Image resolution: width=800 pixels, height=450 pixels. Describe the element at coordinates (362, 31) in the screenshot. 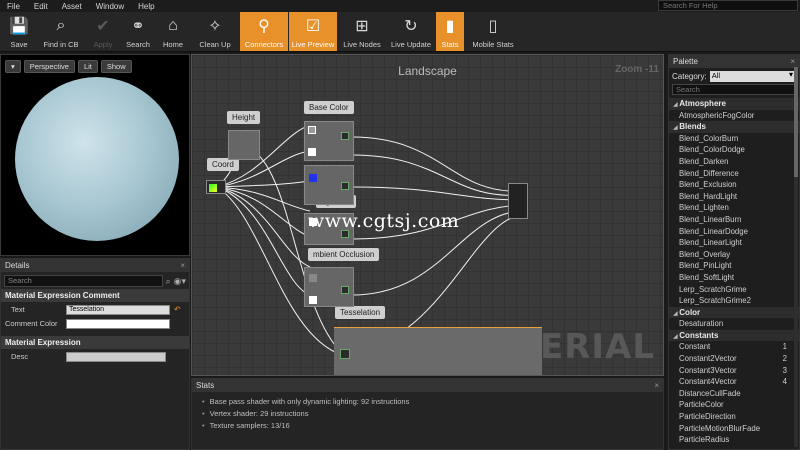

I see `live-nodes-button: ⊞ Live Nodes` at that location.